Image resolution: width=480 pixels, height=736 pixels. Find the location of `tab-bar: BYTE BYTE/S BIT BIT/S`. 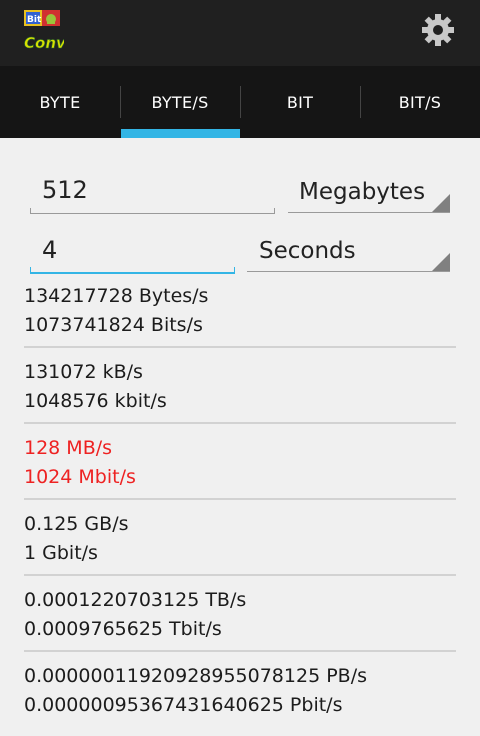

tab-bar: BYTE BYTE/S BIT BIT/S is located at coordinates (240, 102).